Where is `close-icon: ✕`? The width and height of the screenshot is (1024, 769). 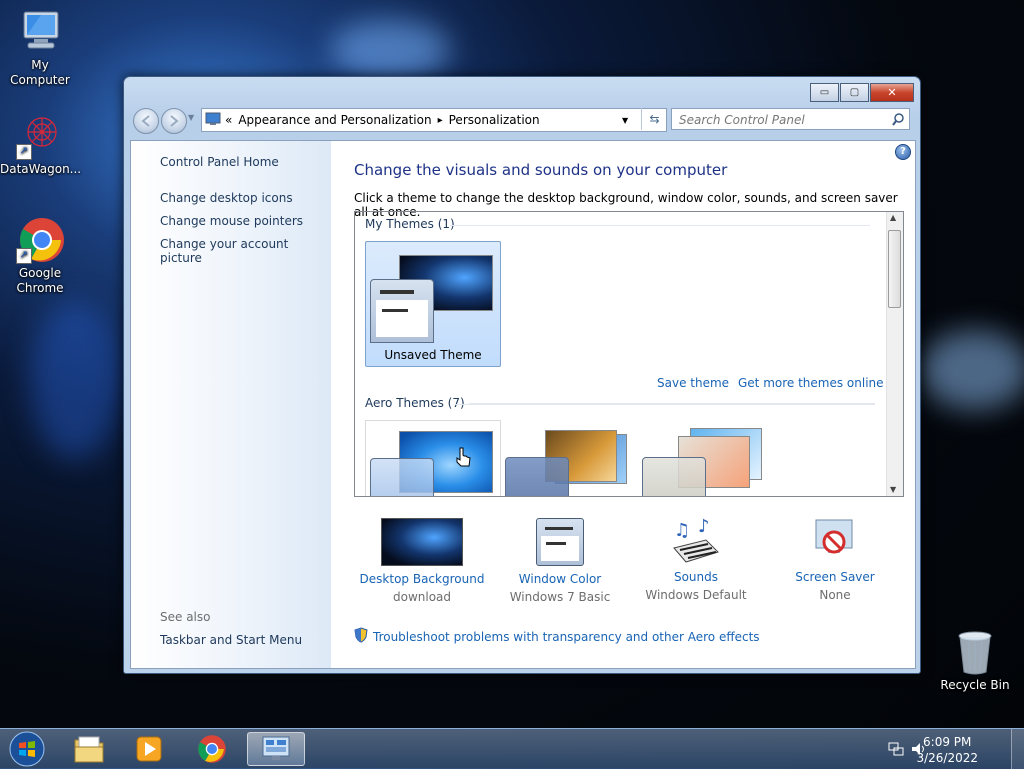
close-icon: ✕ is located at coordinates (892, 92).